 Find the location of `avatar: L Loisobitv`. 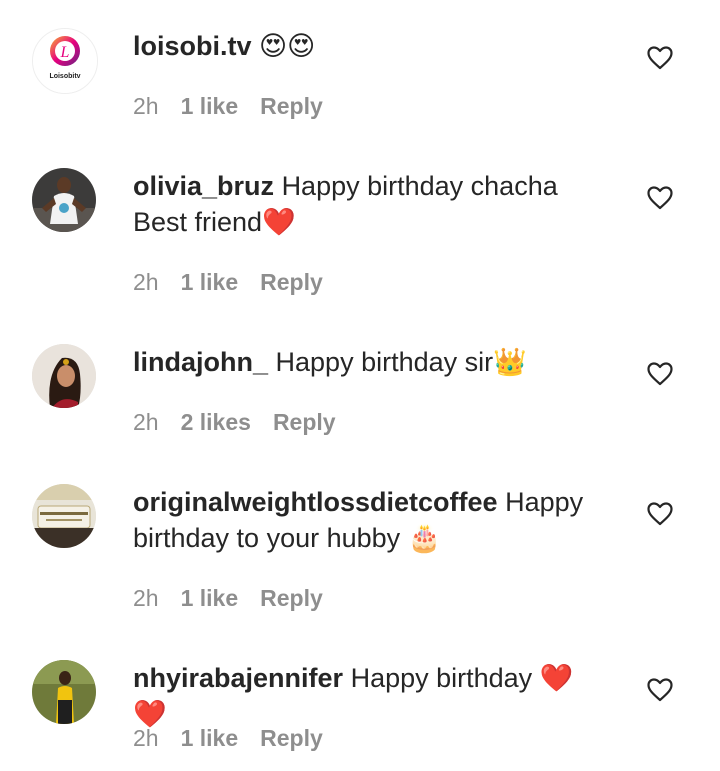

avatar: L Loisobitv is located at coordinates (65, 61).